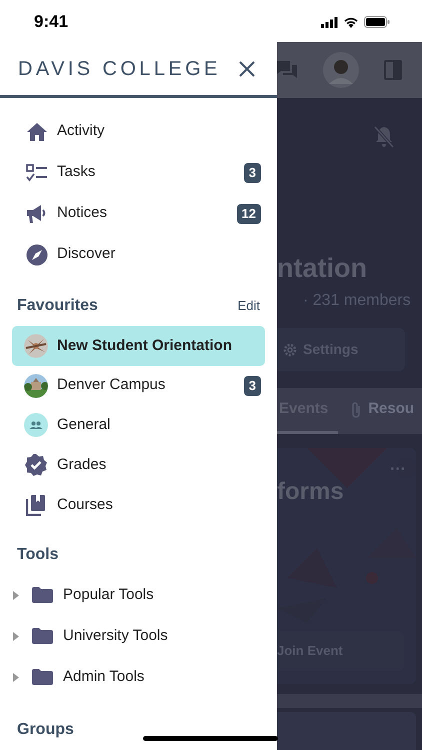 The width and height of the screenshot is (422, 750). Describe the element at coordinates (81, 465) in the screenshot. I see `favourite-label: Grades` at that location.